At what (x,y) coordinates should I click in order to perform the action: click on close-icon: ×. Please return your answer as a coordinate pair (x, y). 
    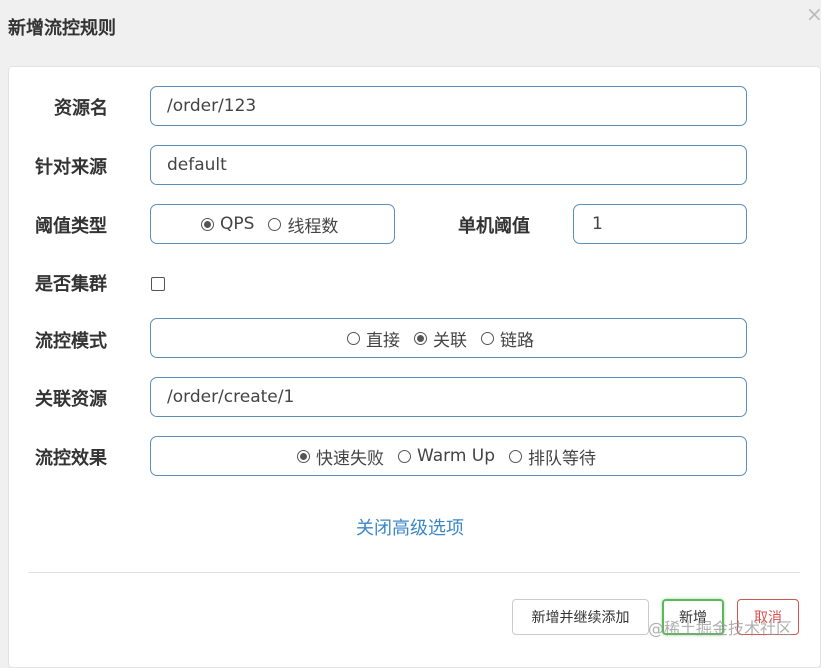
    Looking at the image, I should click on (813, 14).